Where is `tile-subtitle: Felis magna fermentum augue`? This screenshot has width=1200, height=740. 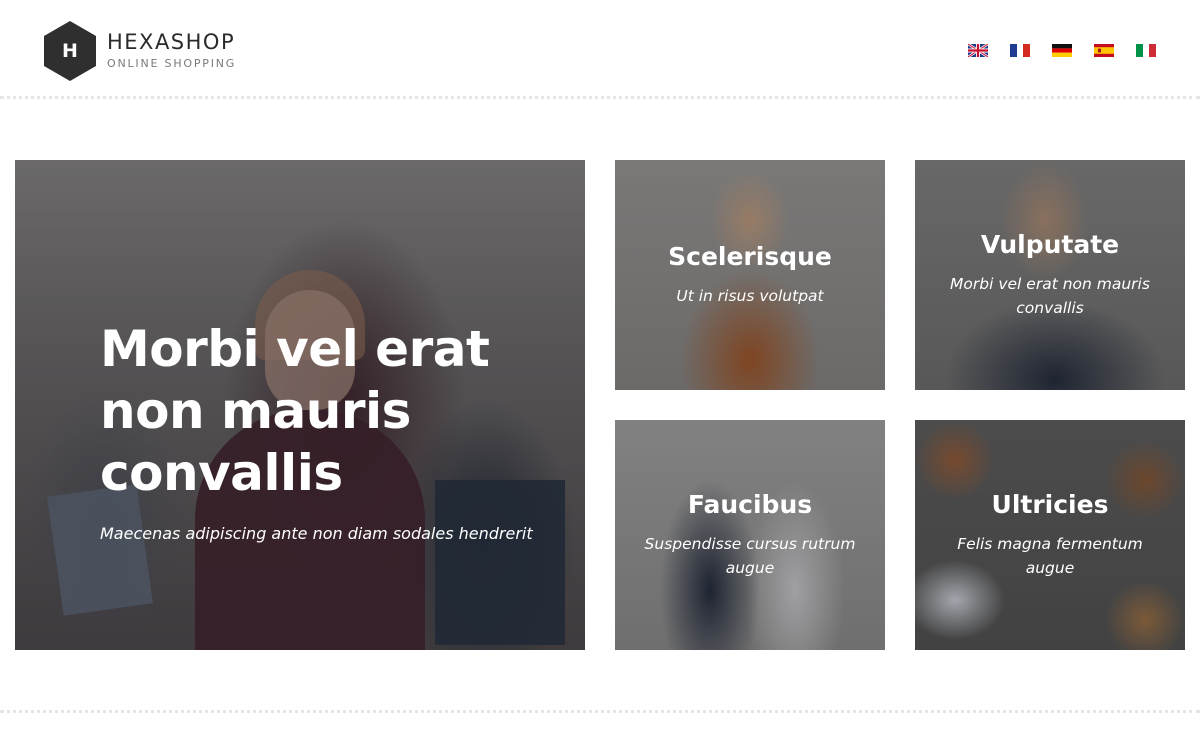 tile-subtitle: Felis magna fermentum augue is located at coordinates (1050, 556).